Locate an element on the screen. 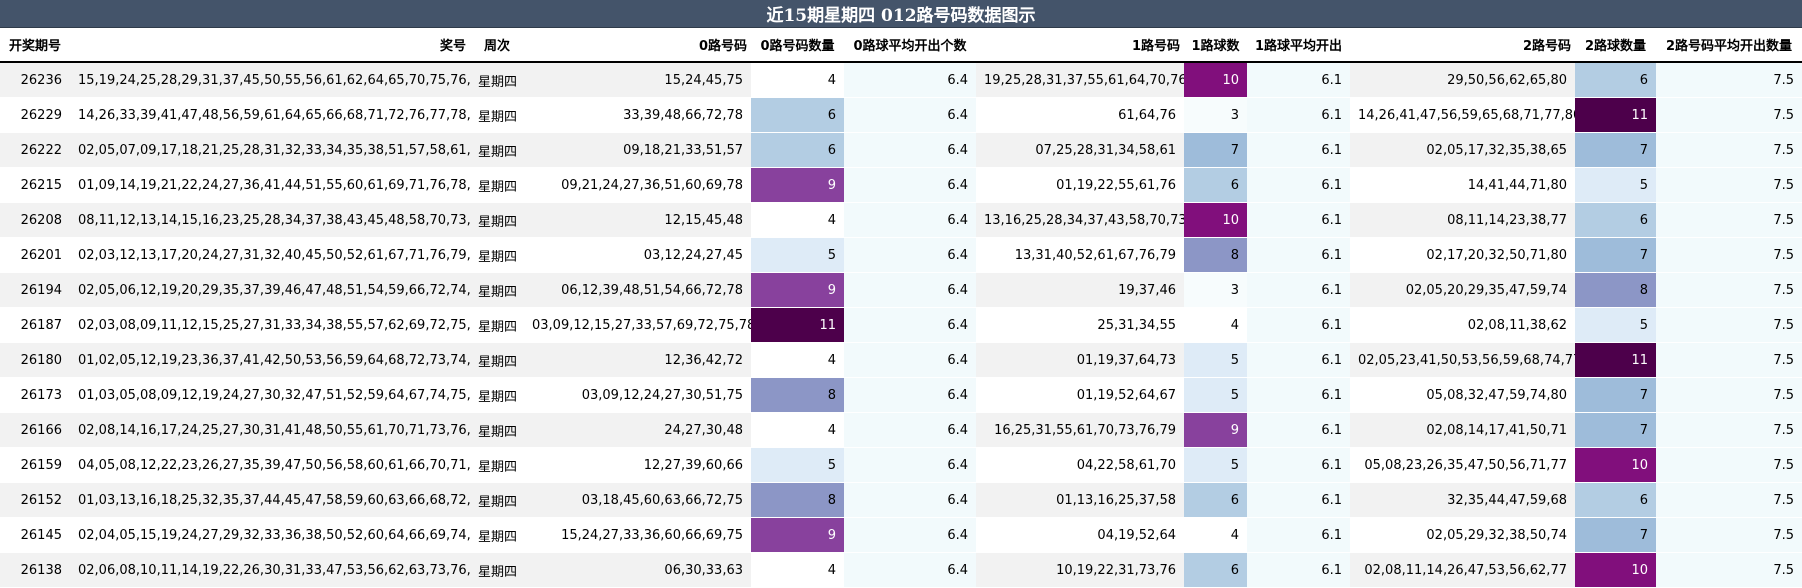 The width and height of the screenshot is (1802, 588). cell-route0-numbers: 15,24,45,75 is located at coordinates (637, 80).